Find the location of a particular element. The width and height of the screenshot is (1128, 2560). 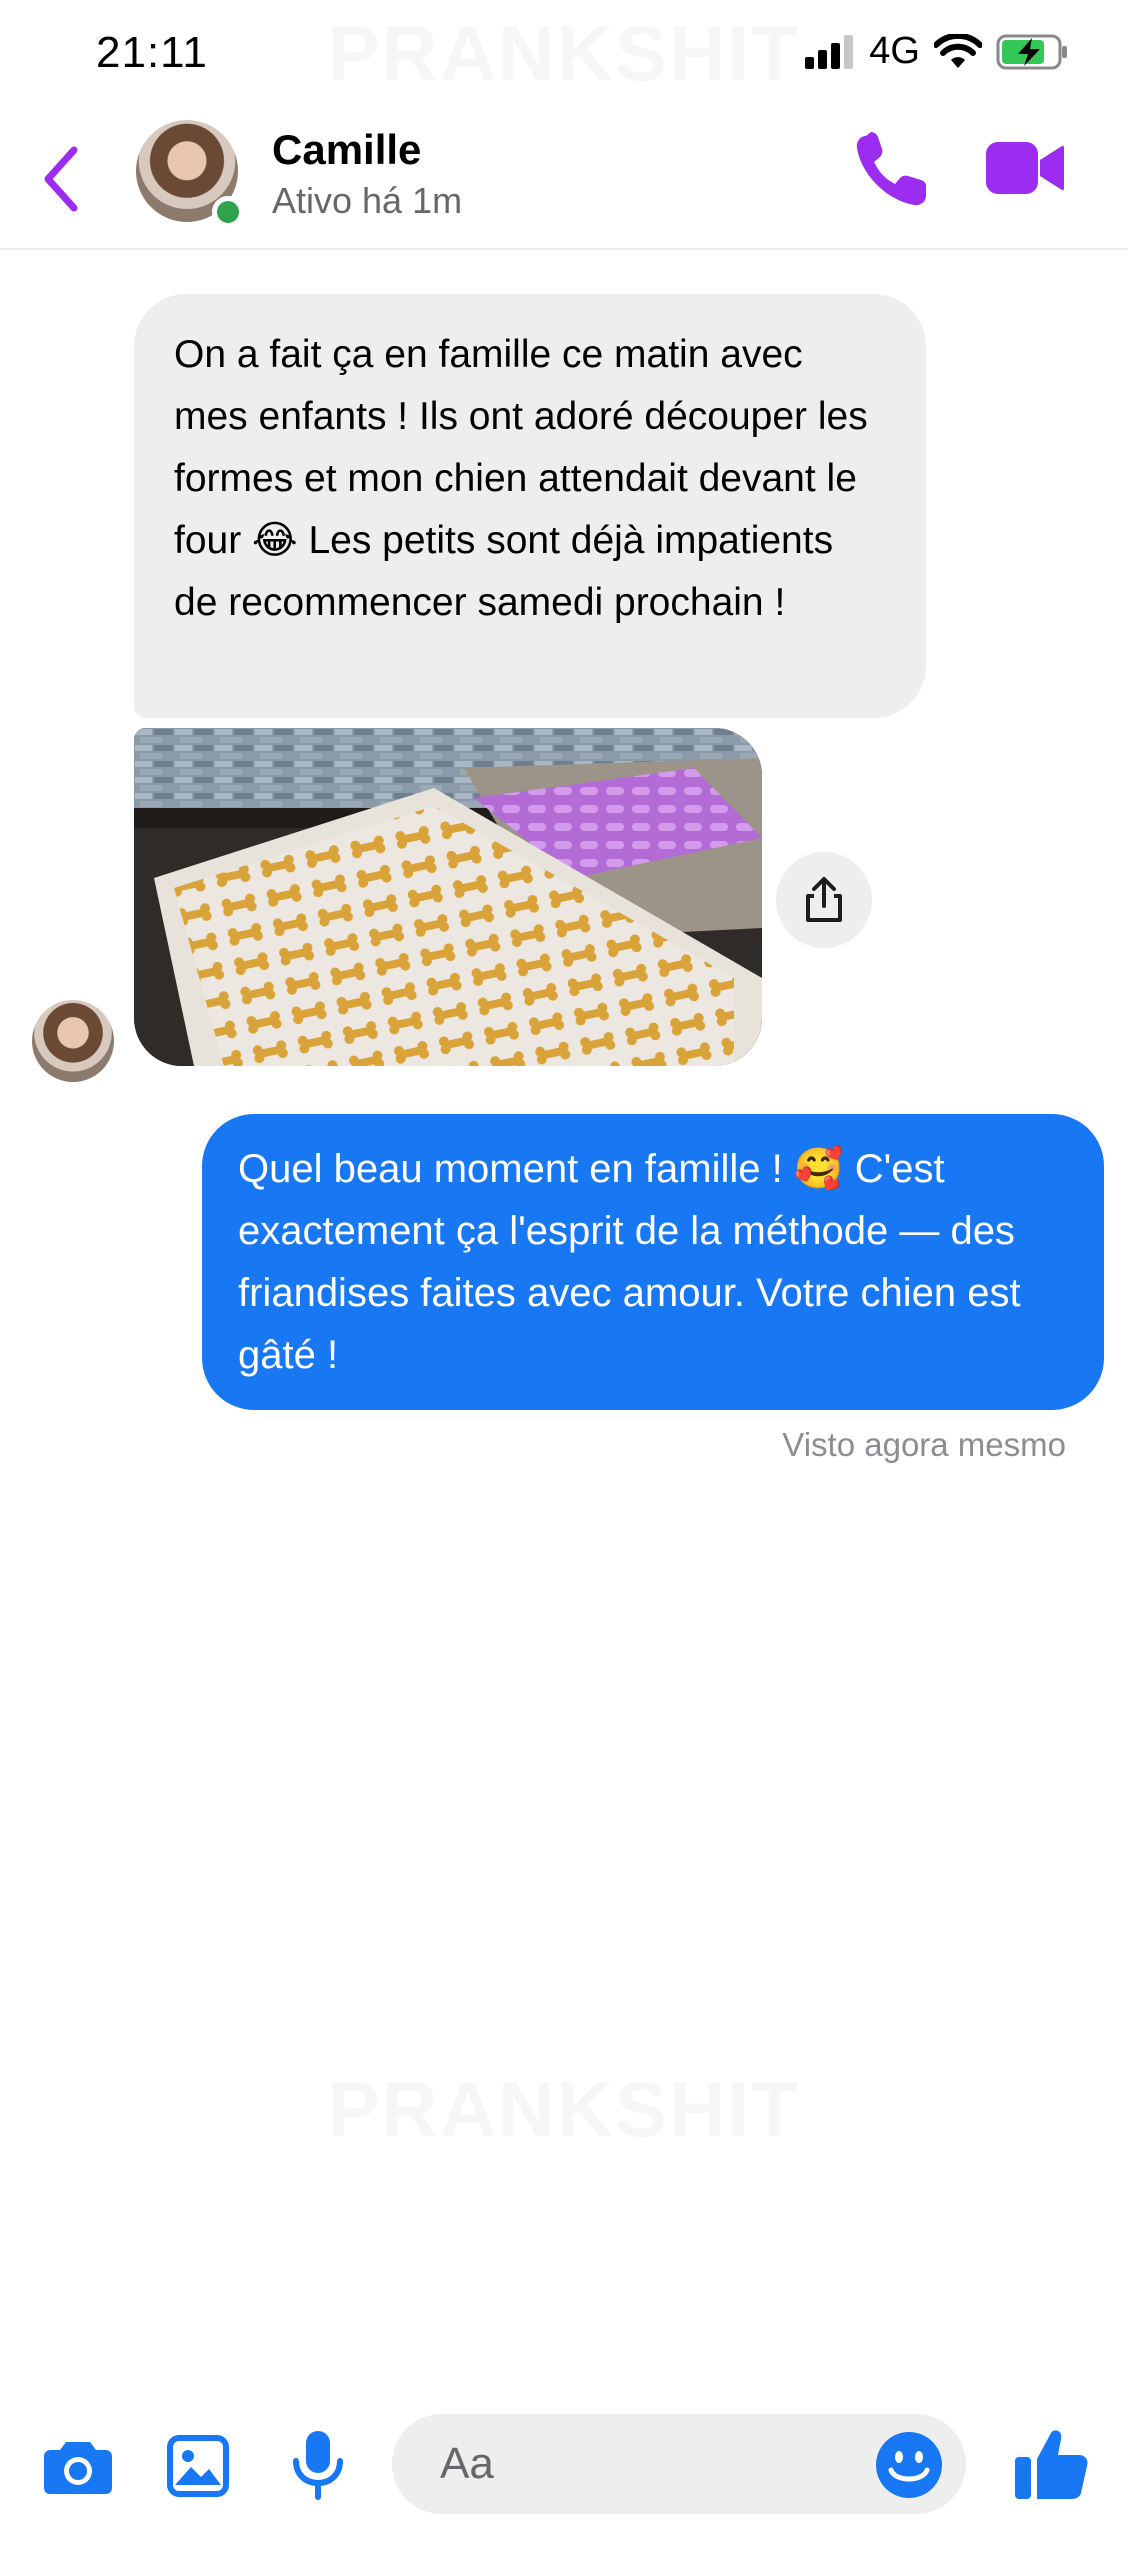

dog-treats-photo-image is located at coordinates (448, 897).